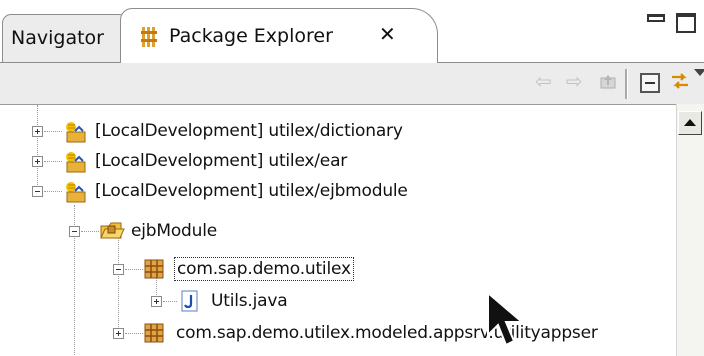 This screenshot has height=356, width=704. Describe the element at coordinates (264, 269) in the screenshot. I see `tree-item-label: com.sap.demo.utilex` at that location.